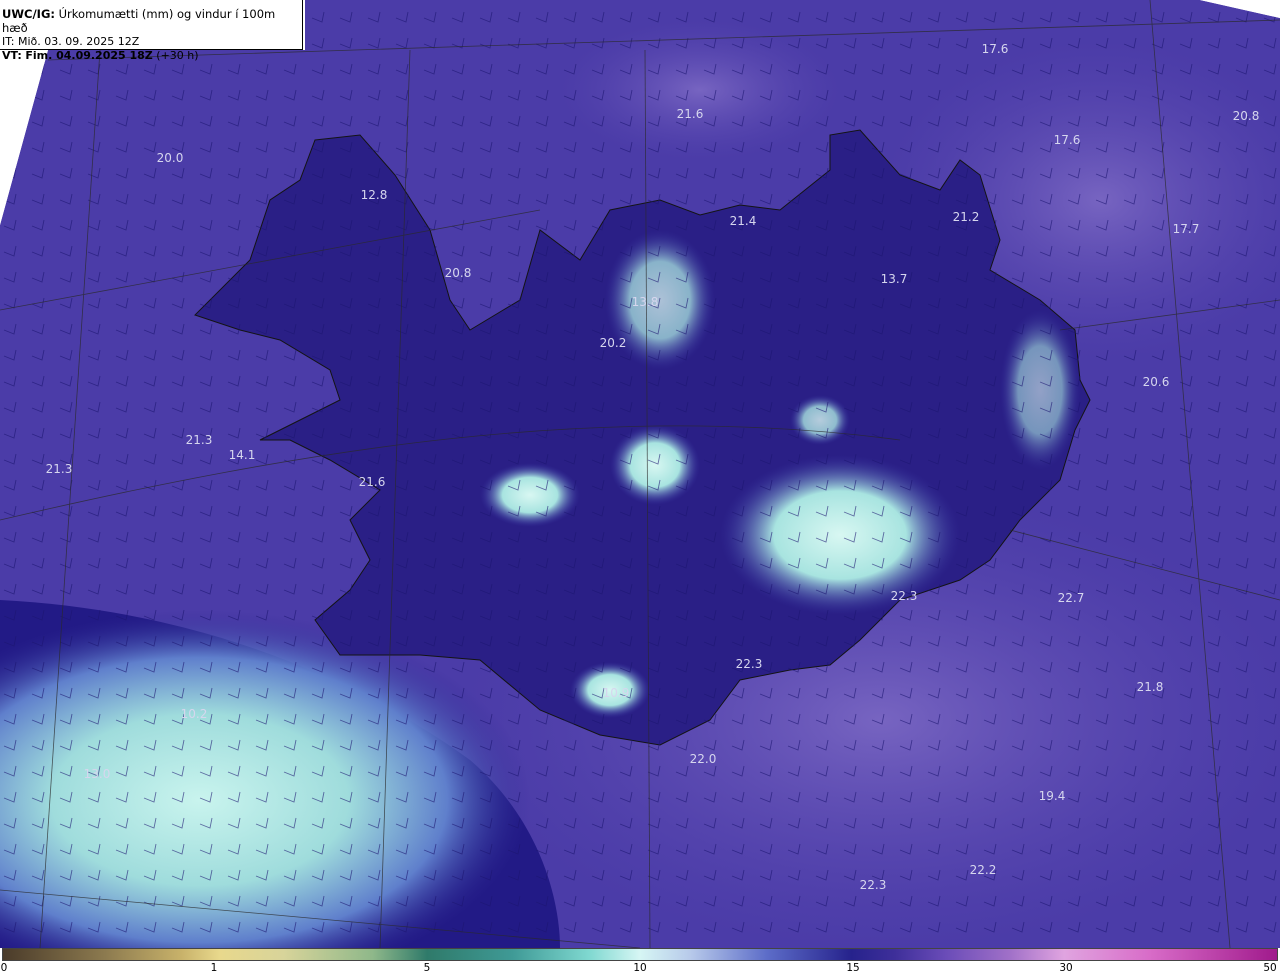  Describe the element at coordinates (616, 693) in the screenshot. I see `value-label: 10.9` at that location.